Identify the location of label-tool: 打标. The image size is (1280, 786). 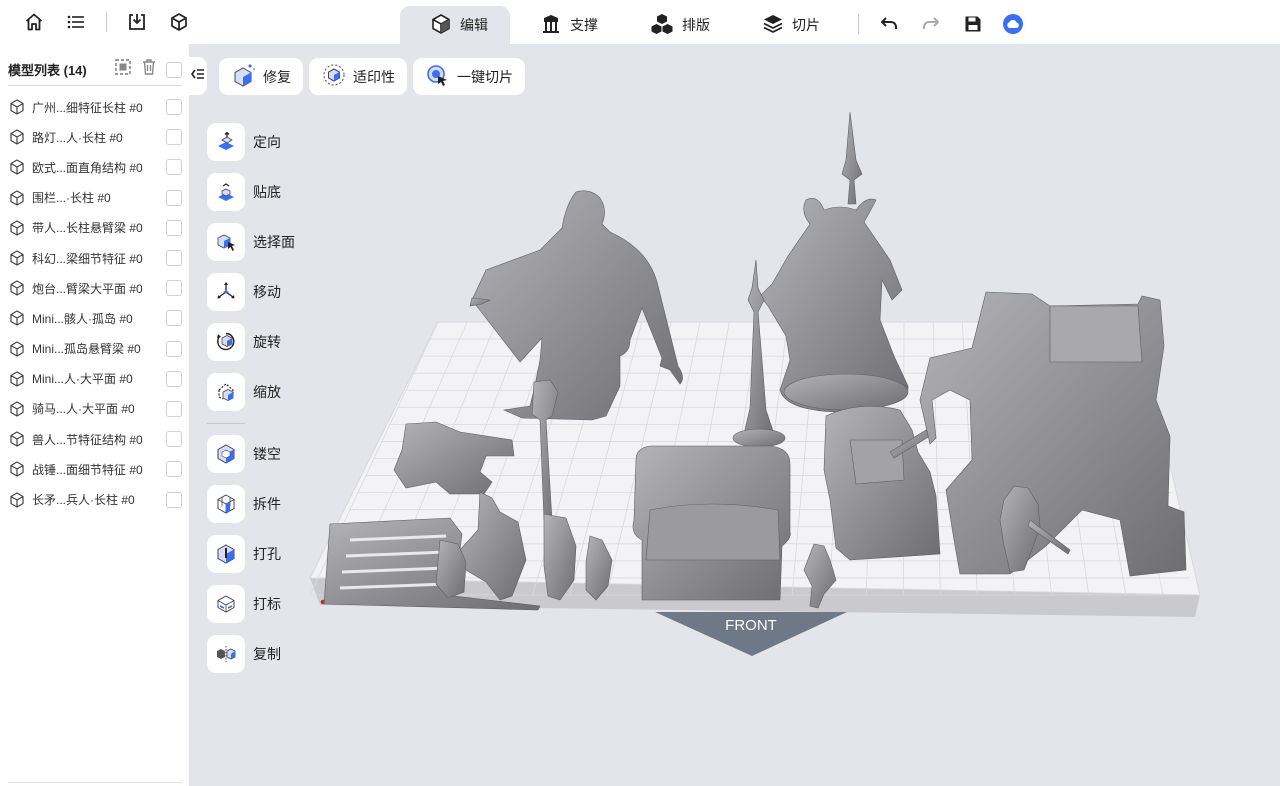
(244, 604).